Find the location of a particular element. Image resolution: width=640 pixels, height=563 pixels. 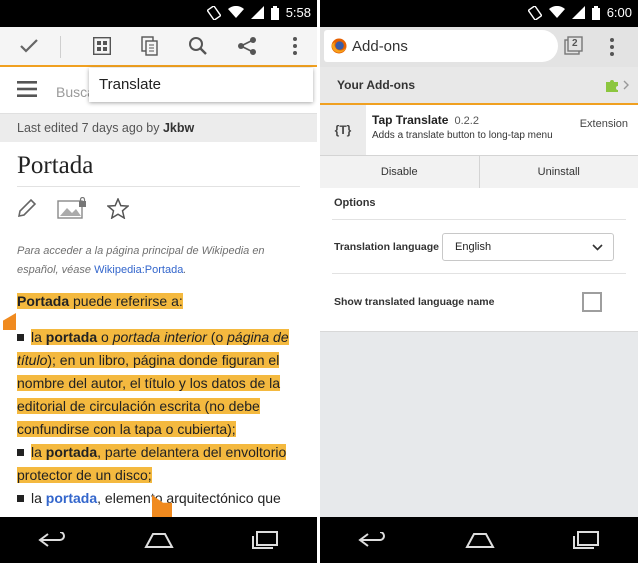

puzzle-icon is located at coordinates (612, 86).